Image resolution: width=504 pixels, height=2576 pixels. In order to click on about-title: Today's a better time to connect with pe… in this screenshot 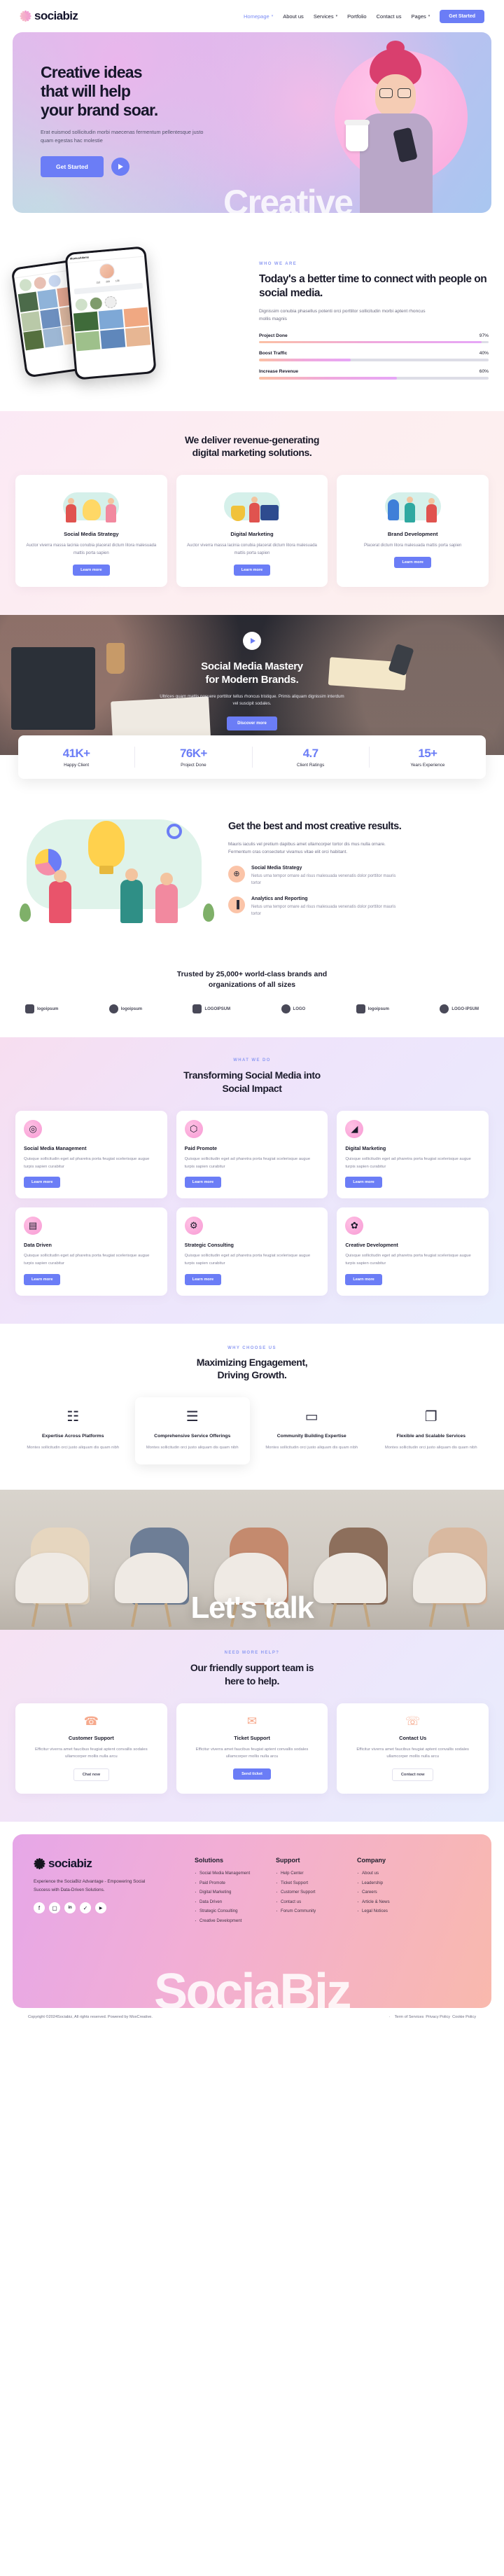, I will do `click(373, 286)`.